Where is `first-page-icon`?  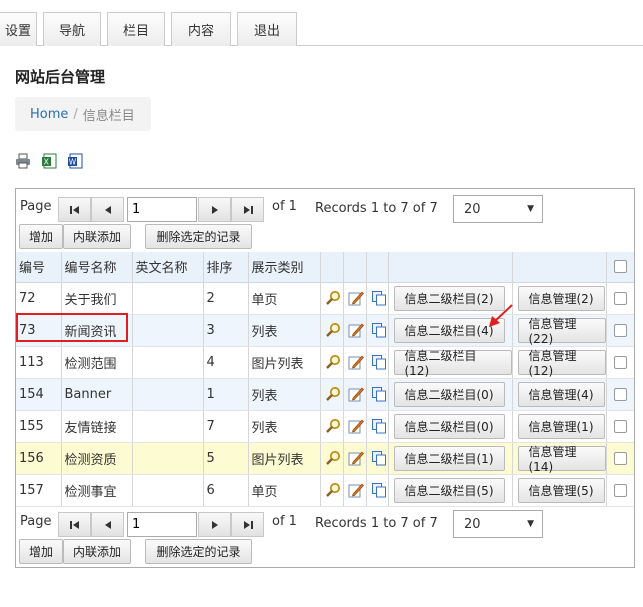 first-page-icon is located at coordinates (74, 524).